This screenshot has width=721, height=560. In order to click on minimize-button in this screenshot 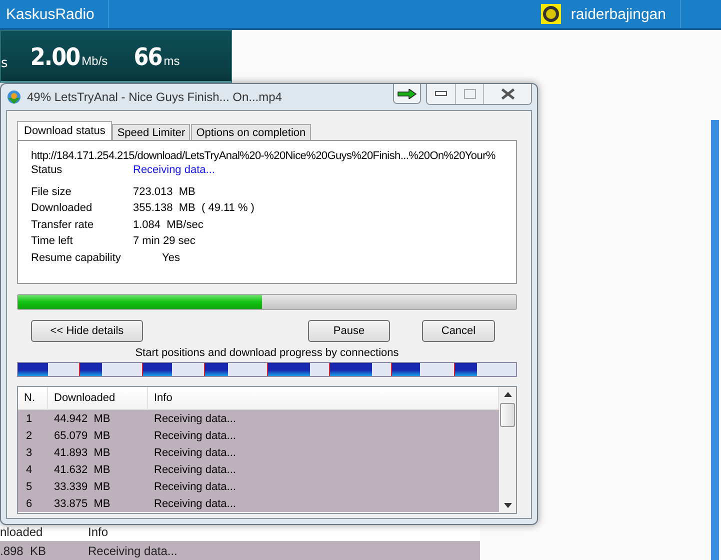, I will do `click(441, 94)`.